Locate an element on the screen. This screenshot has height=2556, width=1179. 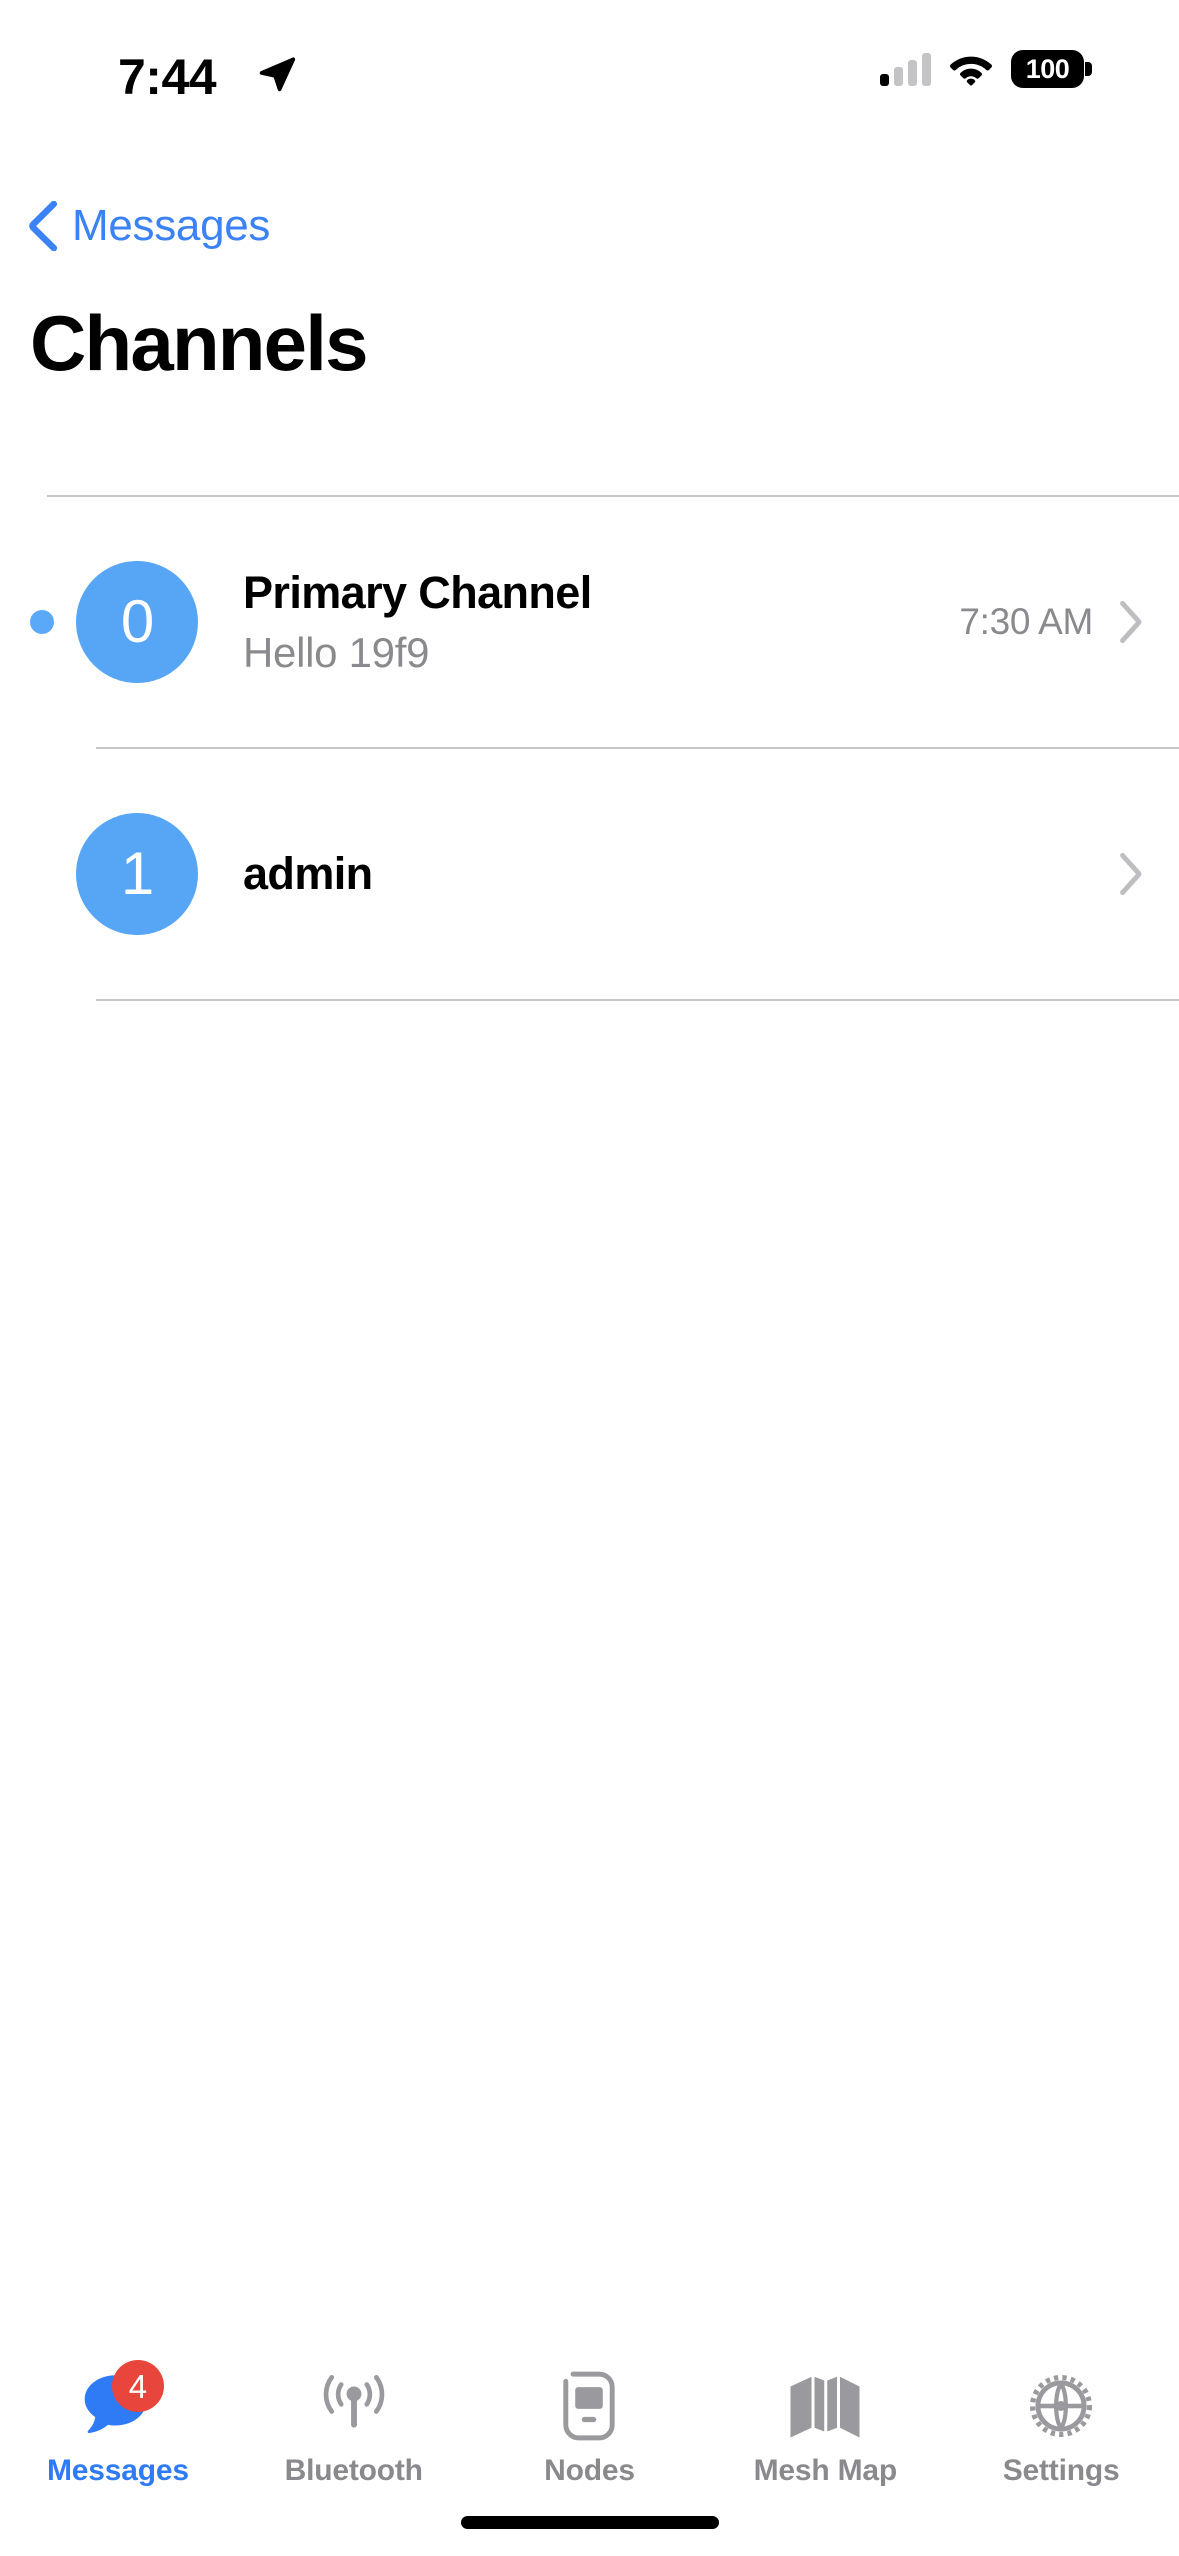
tab-messages: 4 Messages is located at coordinates (118, 2451).